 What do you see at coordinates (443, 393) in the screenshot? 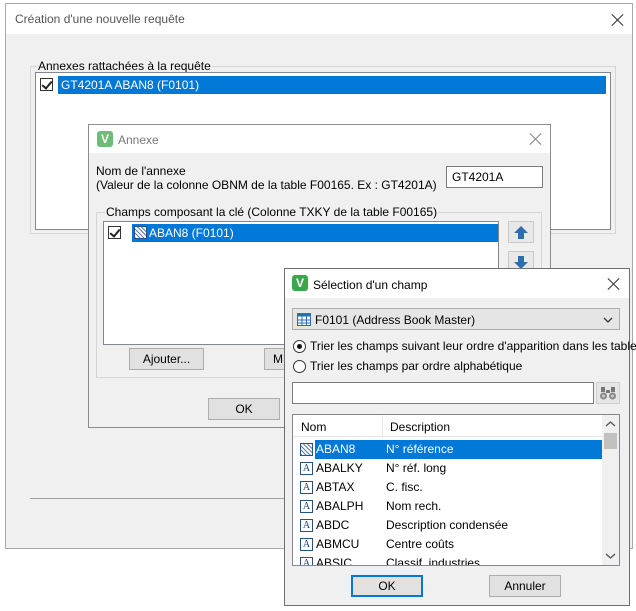
I see `field-search-input` at bounding box center [443, 393].